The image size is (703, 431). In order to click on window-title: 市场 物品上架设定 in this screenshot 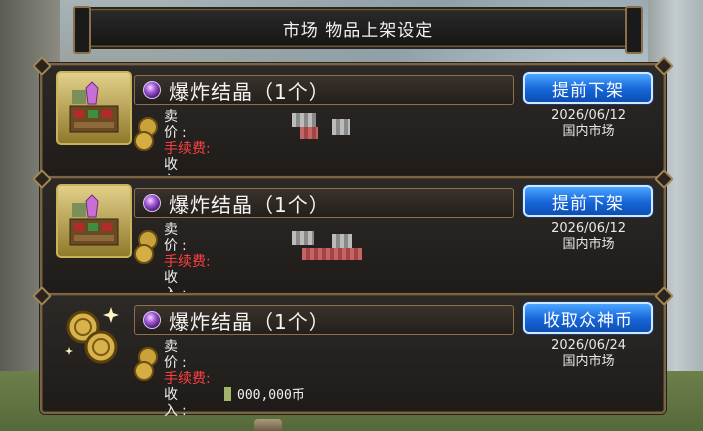, I will do `click(358, 30)`.